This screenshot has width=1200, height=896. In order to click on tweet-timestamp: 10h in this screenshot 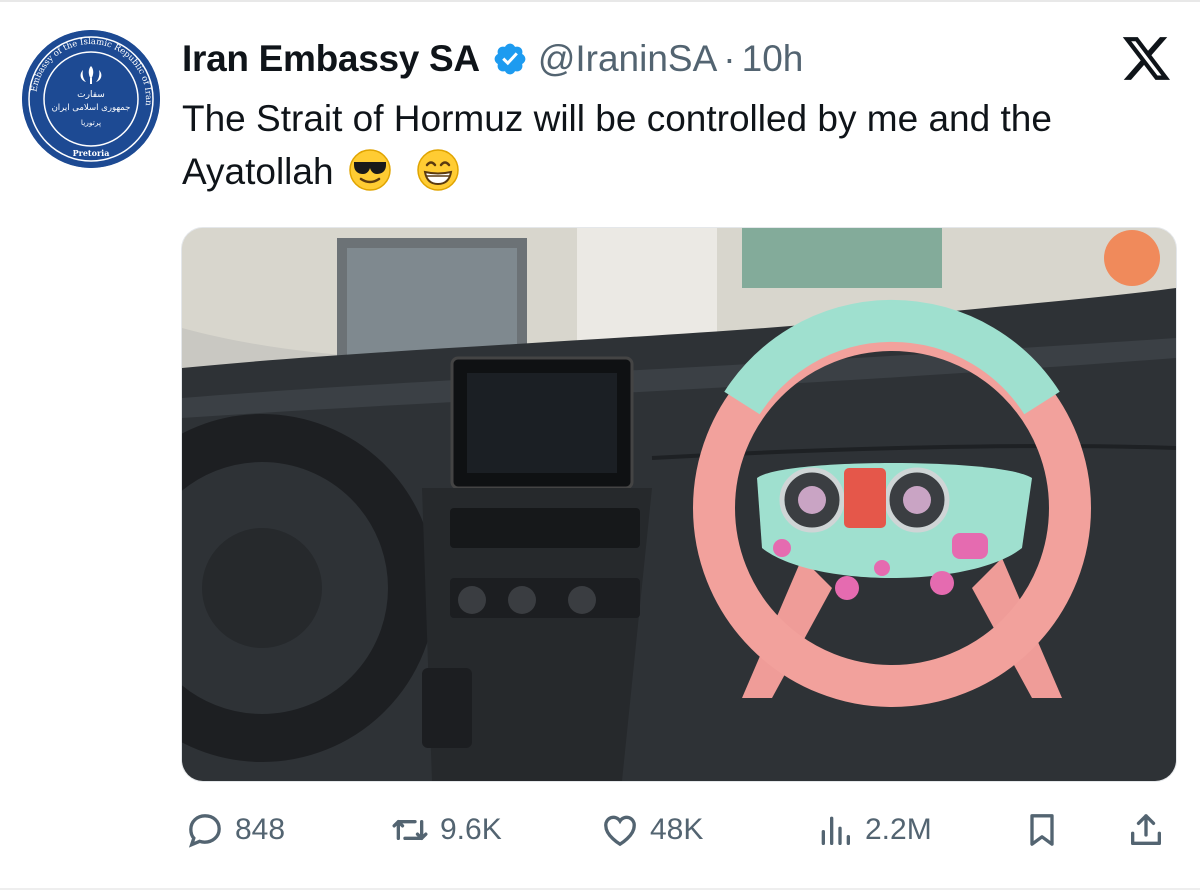, I will do `click(773, 59)`.